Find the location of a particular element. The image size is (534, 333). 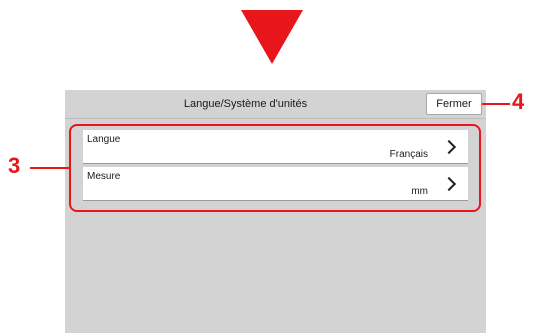

callout-number-3: 3 is located at coordinates (14, 165).